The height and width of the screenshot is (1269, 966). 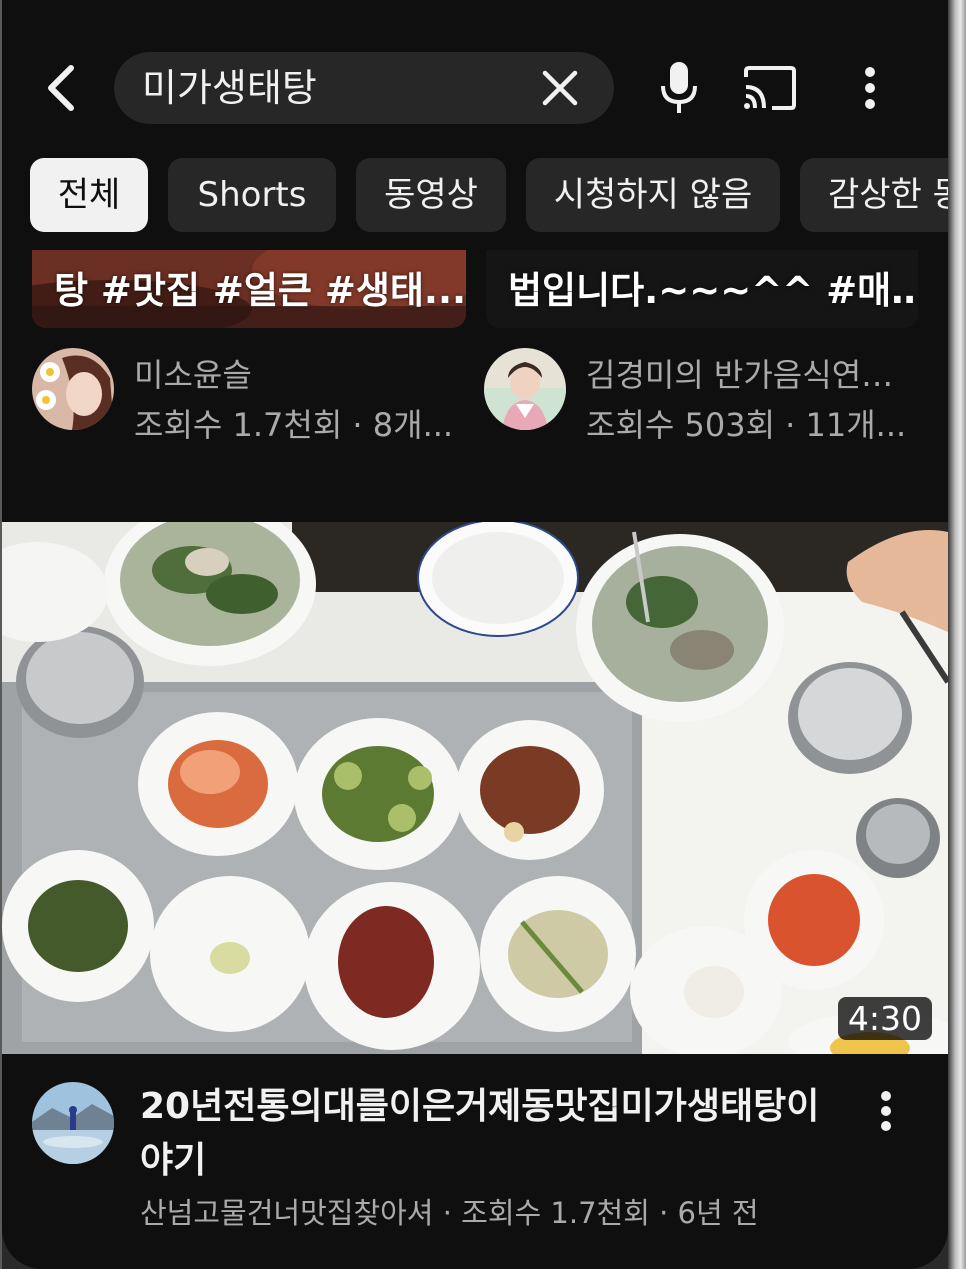 I want to click on video-view-count: 조회수 1.7천회, so click(x=555, y=1213).